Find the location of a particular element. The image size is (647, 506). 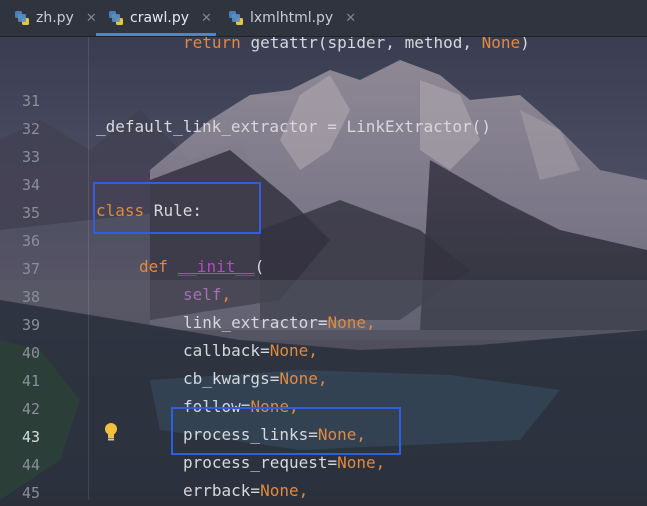

code-line: 33 is located at coordinates (323, 156).